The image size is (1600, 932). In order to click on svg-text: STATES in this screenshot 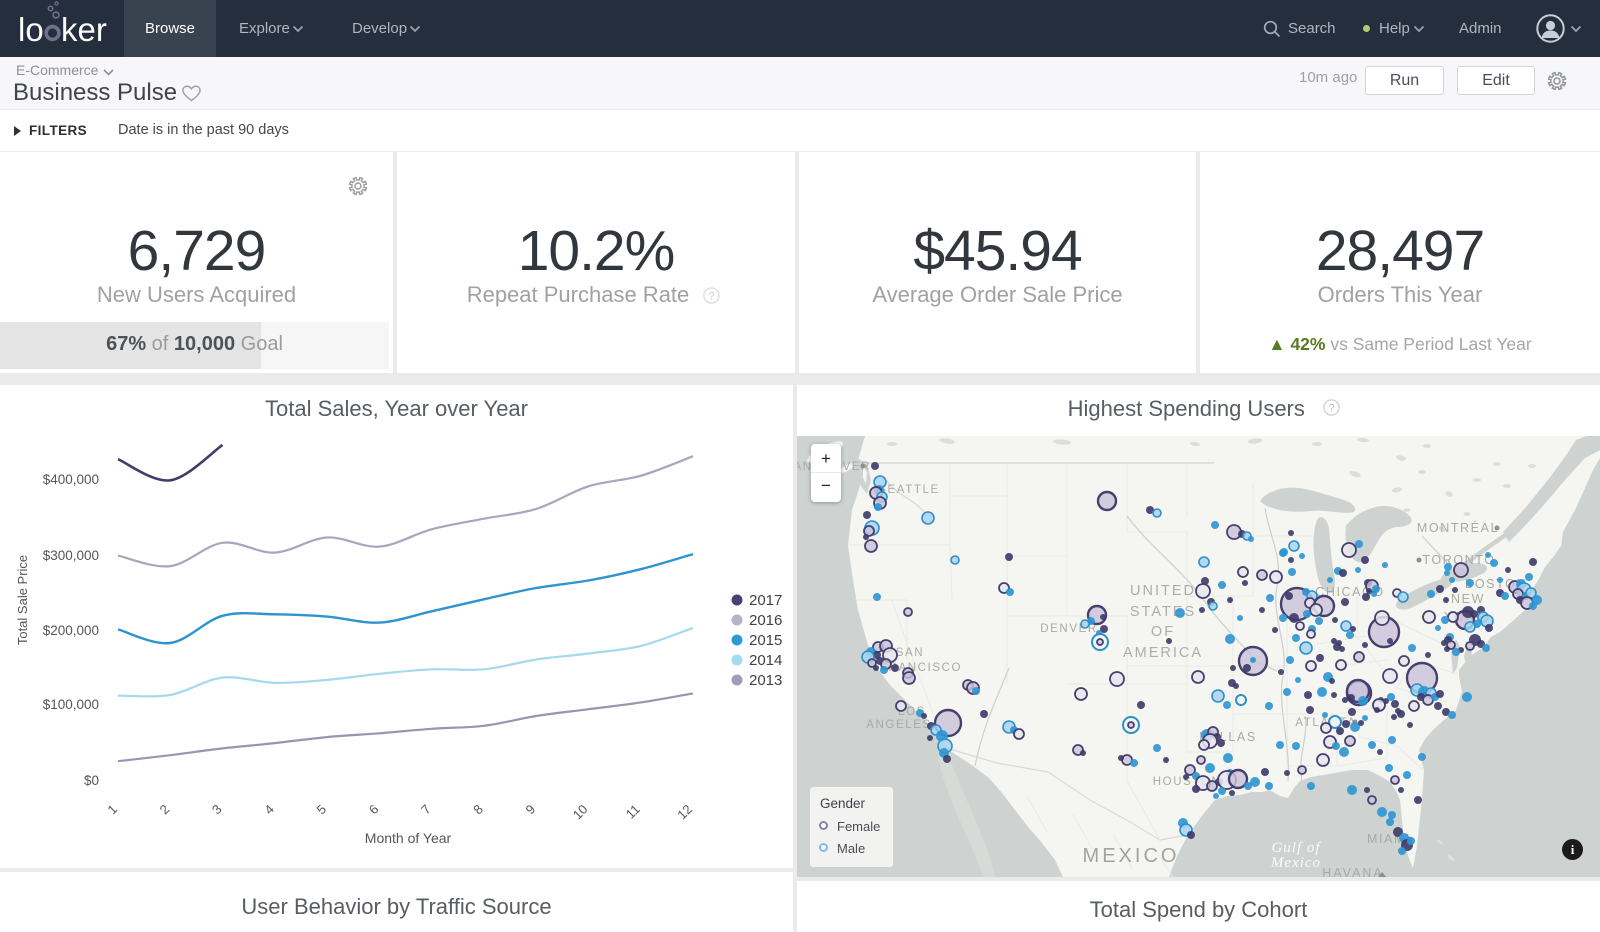, I will do `click(1163, 612)`.